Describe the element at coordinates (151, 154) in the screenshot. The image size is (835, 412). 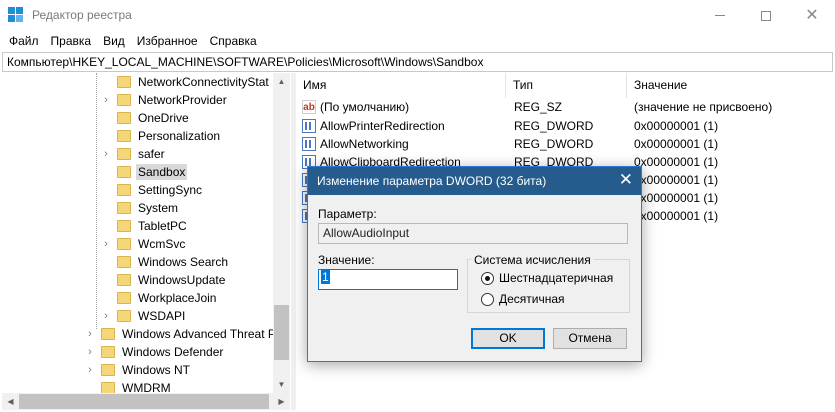
I see `tree-item-label: safer` at that location.